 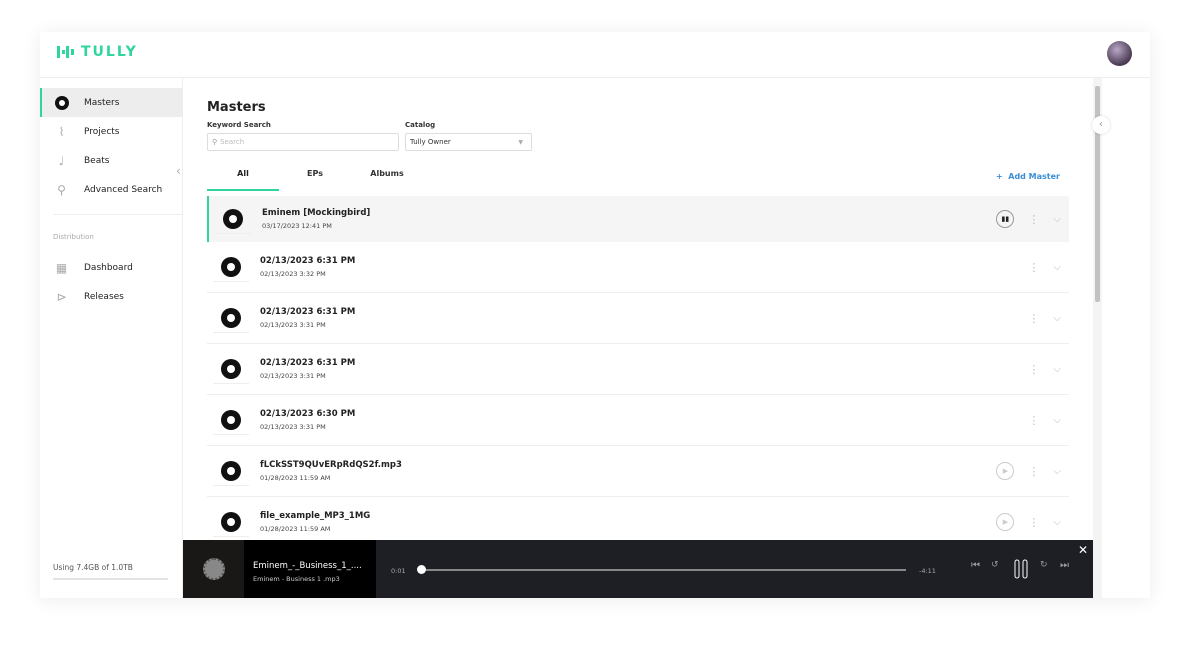 I want to click on logo: TULLY, so click(x=97, y=52).